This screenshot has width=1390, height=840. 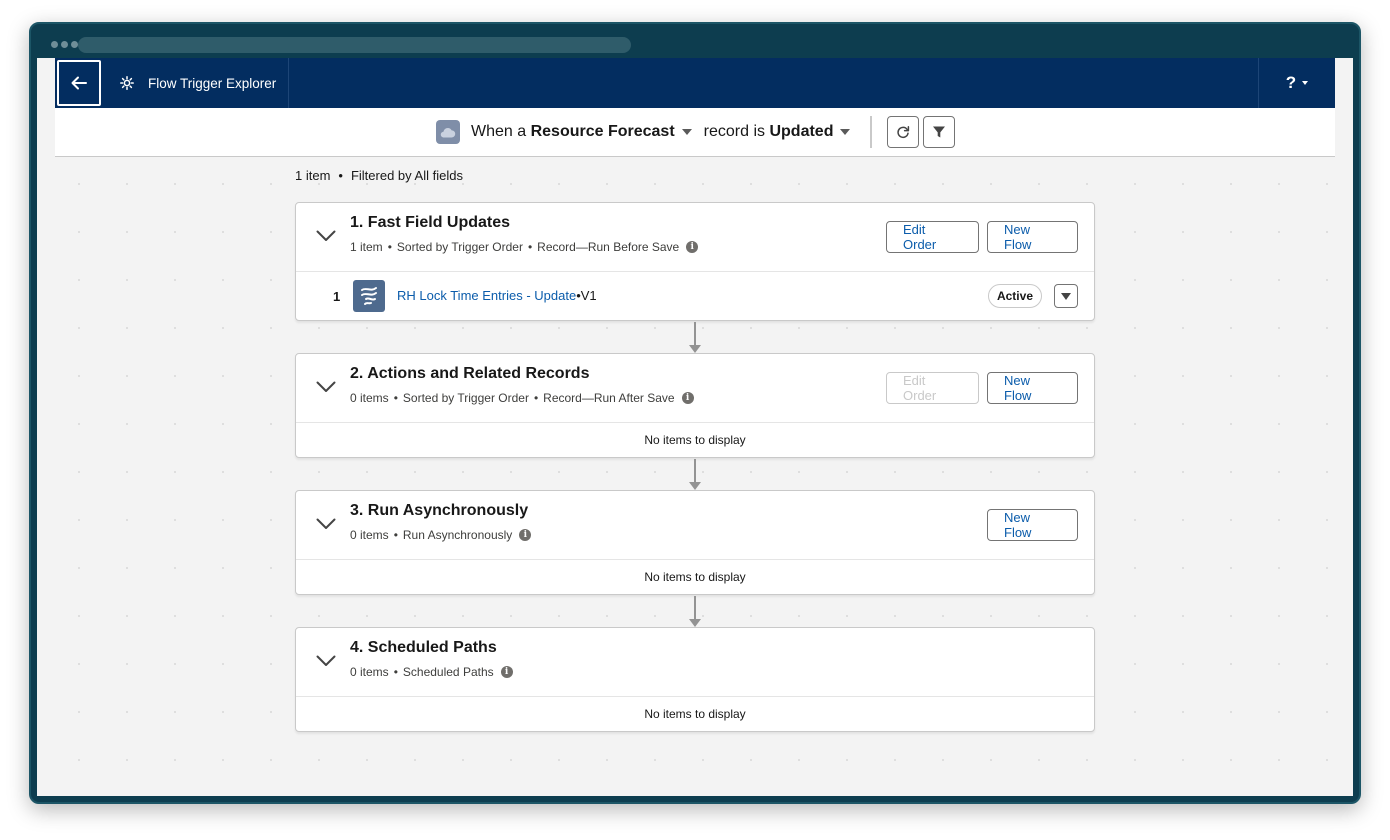 I want to click on section-title: 3. Run Asynchronously, so click(x=439, y=510).